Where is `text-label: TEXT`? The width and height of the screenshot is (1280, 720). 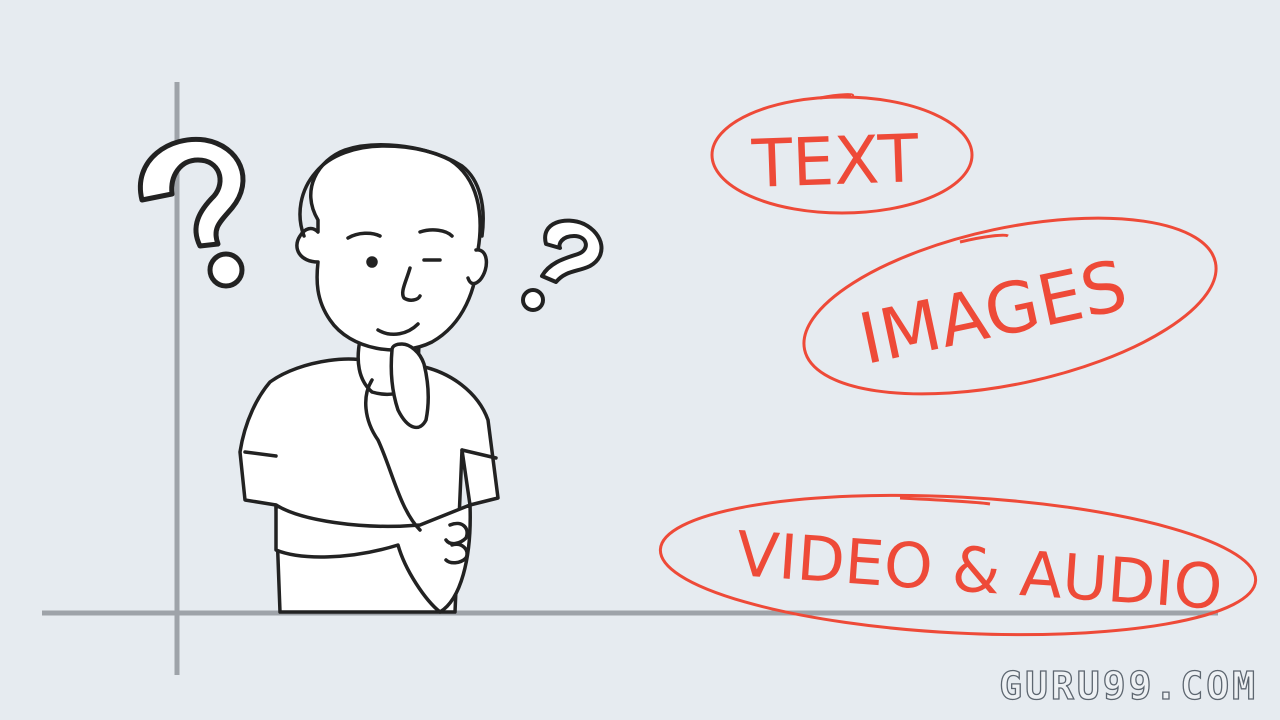 text-label: TEXT is located at coordinates (835, 161).